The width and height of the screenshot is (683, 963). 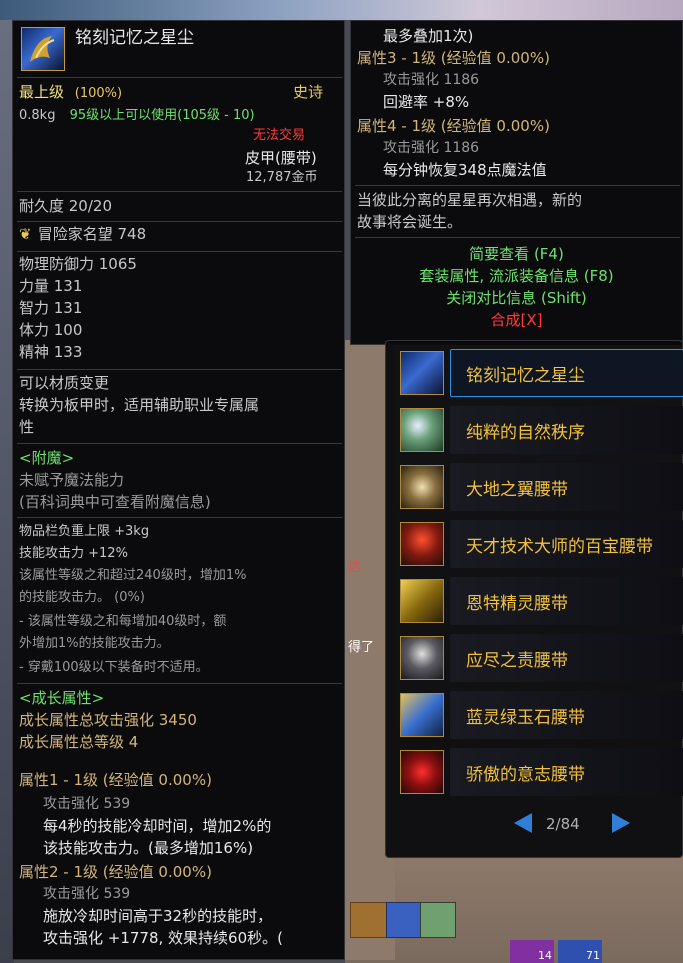 I want to click on material-note: 转换为板甲时，适用辅助职业专属属, so click(x=139, y=405).